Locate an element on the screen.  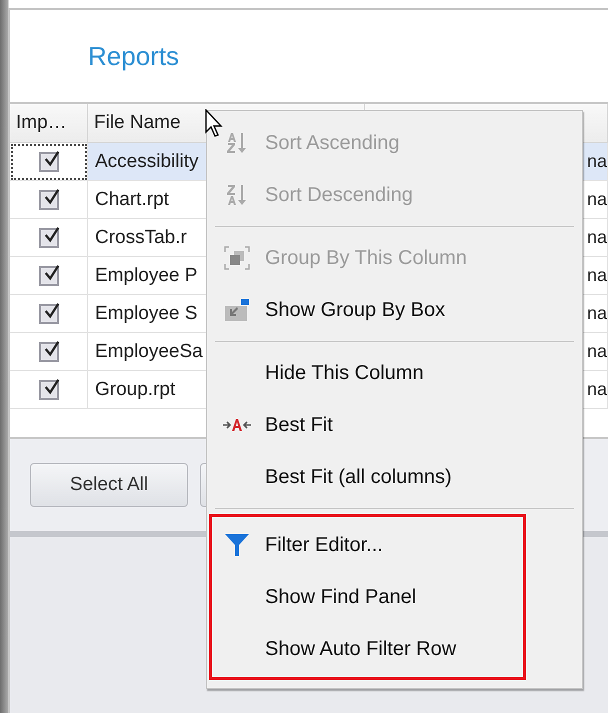
menu-item: Show Find Panel is located at coordinates (366, 597).